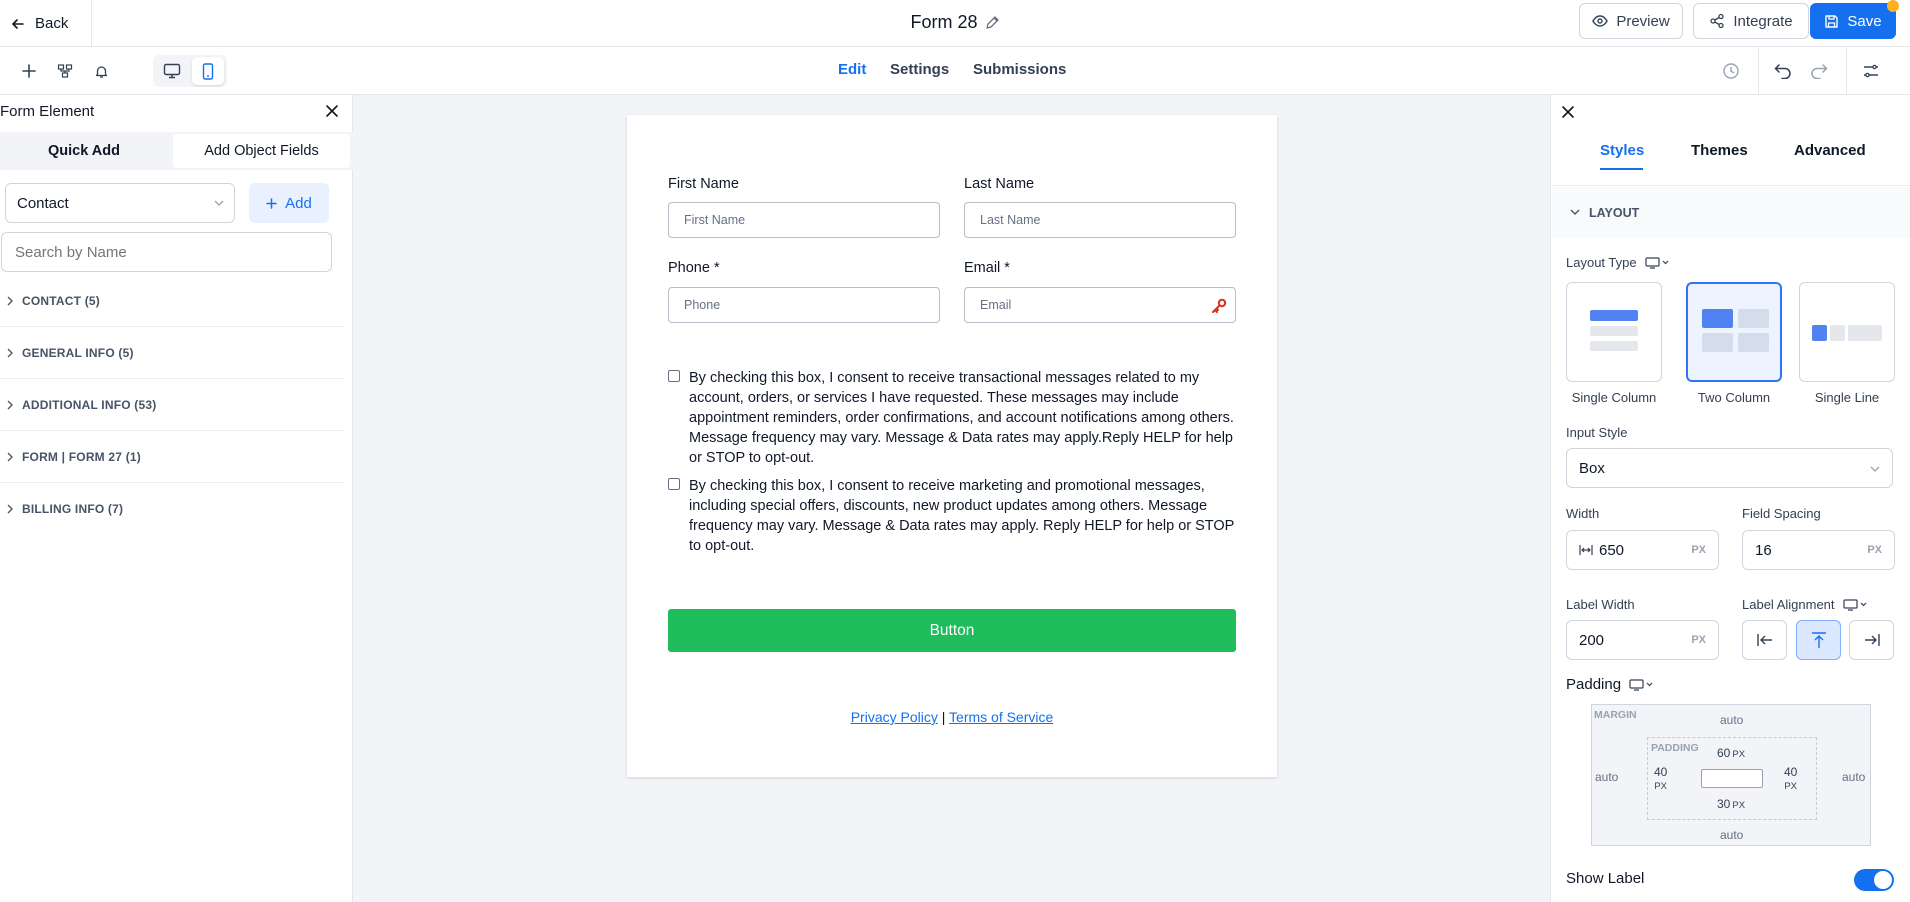  What do you see at coordinates (1643, 21) in the screenshot?
I see `preview-label: Preview` at bounding box center [1643, 21].